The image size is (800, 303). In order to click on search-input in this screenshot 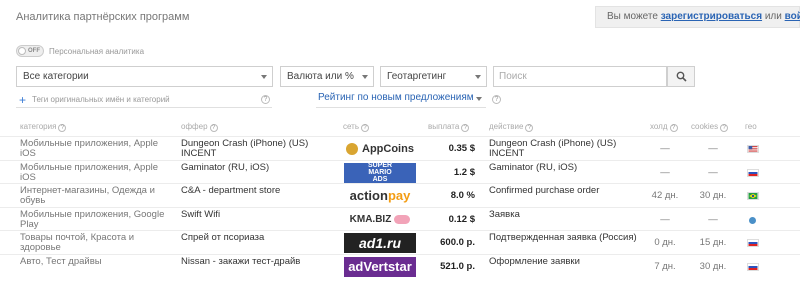, I will do `click(580, 76)`.